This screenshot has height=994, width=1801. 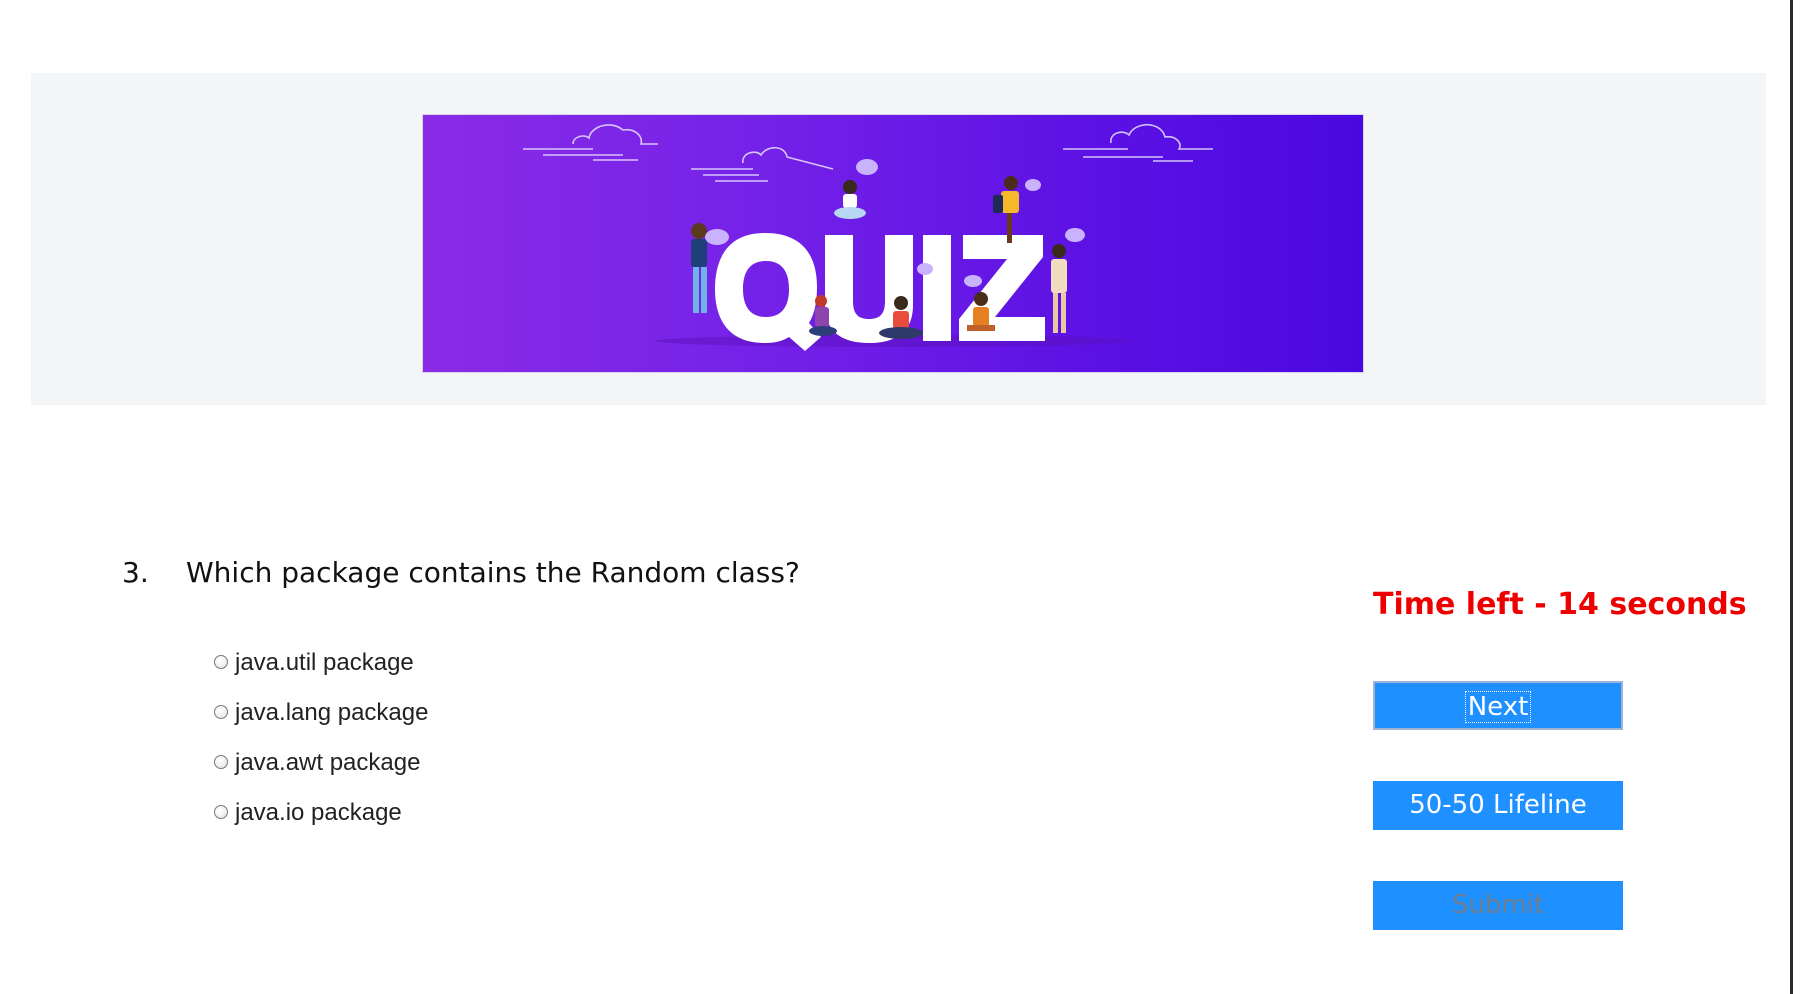 I want to click on option-label: java.io package, so click(x=318, y=812).